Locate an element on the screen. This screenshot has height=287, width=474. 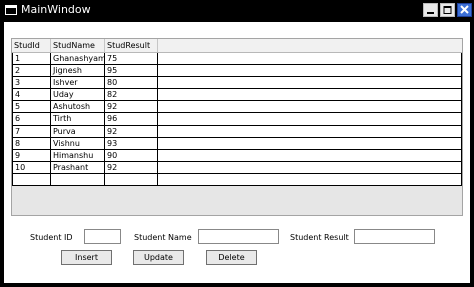
cell-studid: 6 is located at coordinates (31, 119).